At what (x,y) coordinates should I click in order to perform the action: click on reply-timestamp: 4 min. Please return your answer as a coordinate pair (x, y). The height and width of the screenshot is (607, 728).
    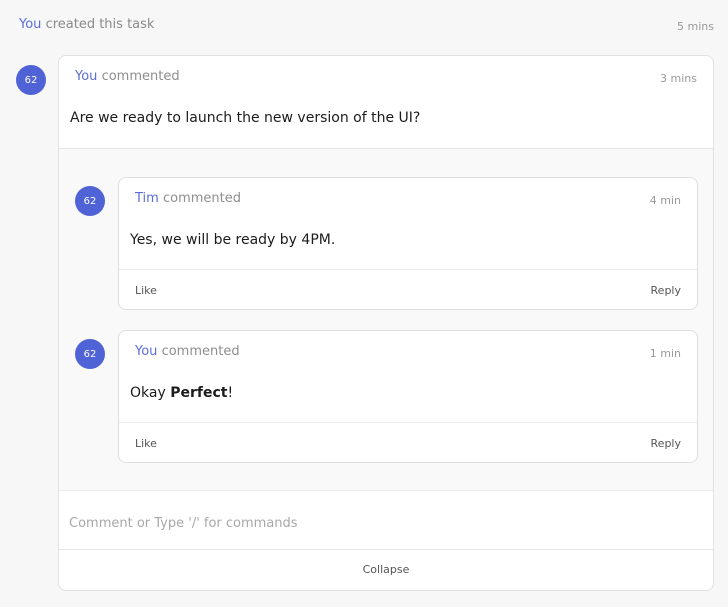
    Looking at the image, I should click on (665, 200).